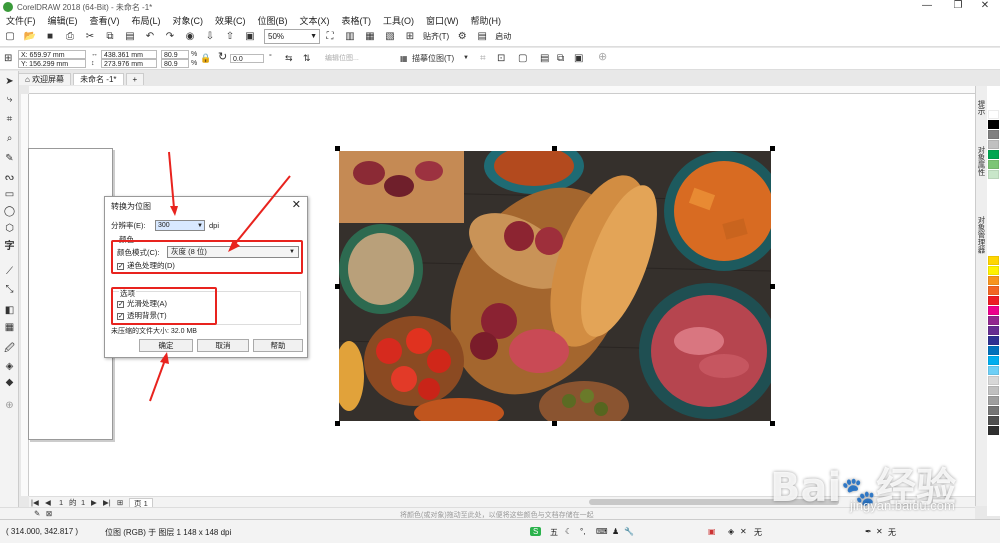 The width and height of the screenshot is (1000, 543). What do you see at coordinates (94, 502) in the screenshot?
I see `next-page-icon: ▶` at bounding box center [94, 502].